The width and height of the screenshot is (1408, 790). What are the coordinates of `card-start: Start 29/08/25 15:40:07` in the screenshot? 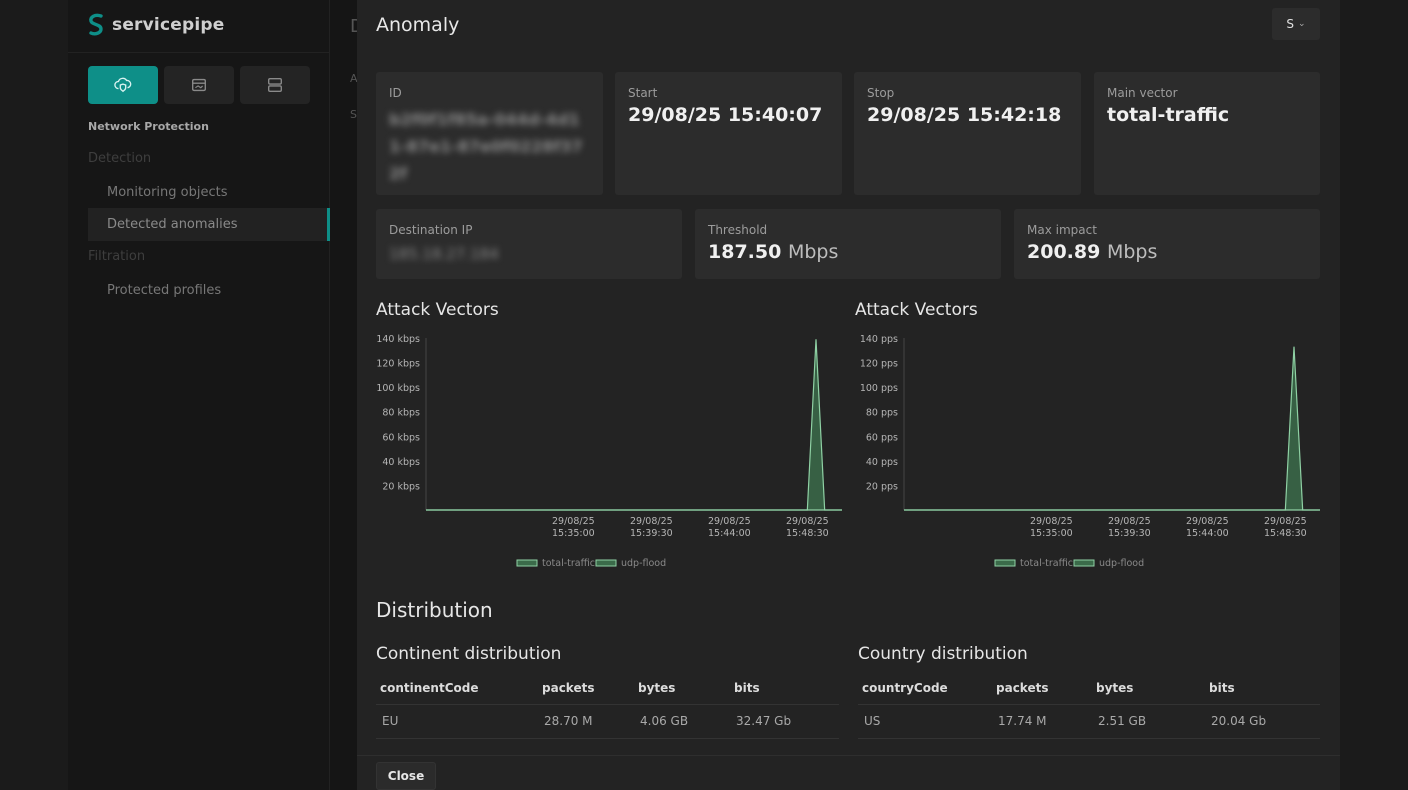 It's located at (728, 133).